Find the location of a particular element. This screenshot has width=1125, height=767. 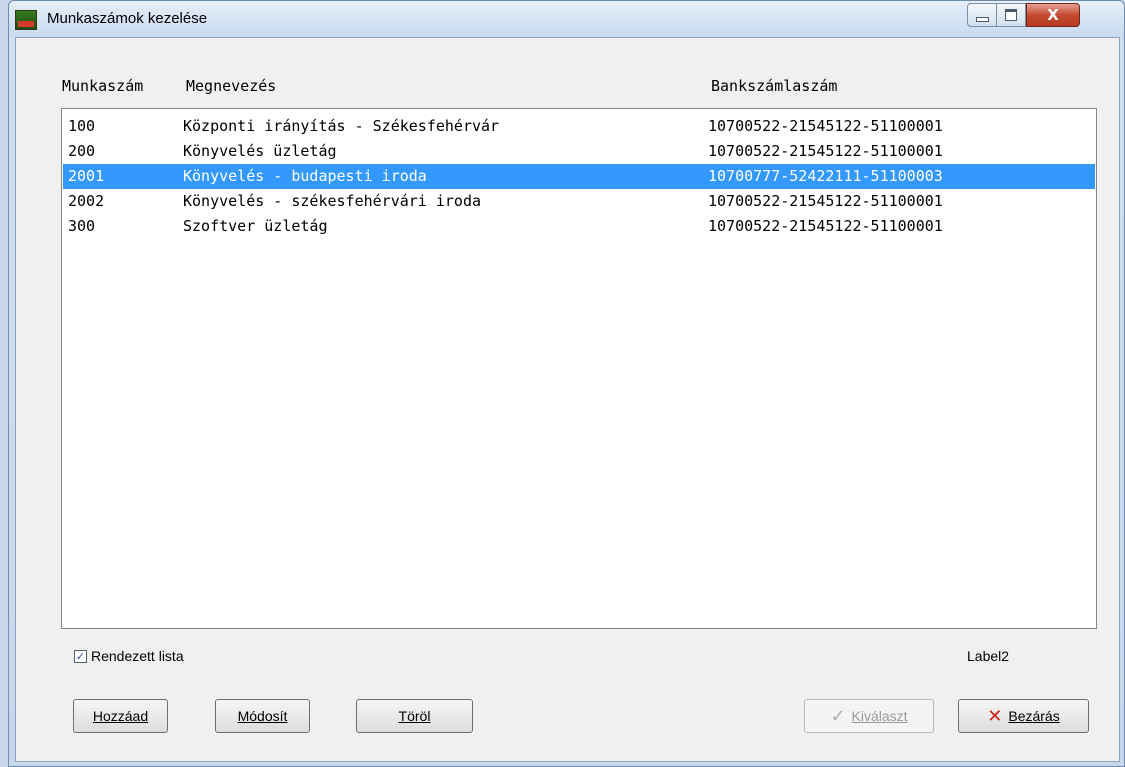

add-button: Hozzáad is located at coordinates (120, 716).